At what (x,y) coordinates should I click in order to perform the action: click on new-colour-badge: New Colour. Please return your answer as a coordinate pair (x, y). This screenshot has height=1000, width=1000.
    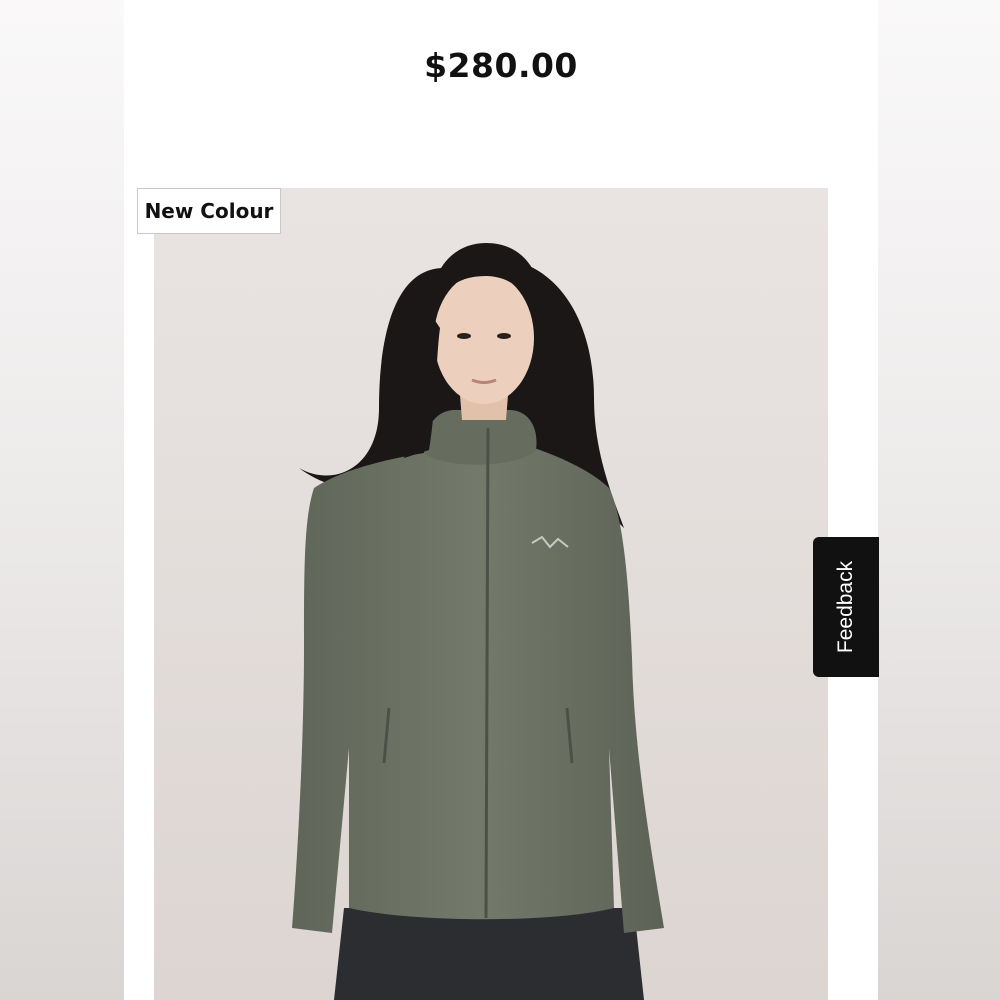
    Looking at the image, I should click on (209, 211).